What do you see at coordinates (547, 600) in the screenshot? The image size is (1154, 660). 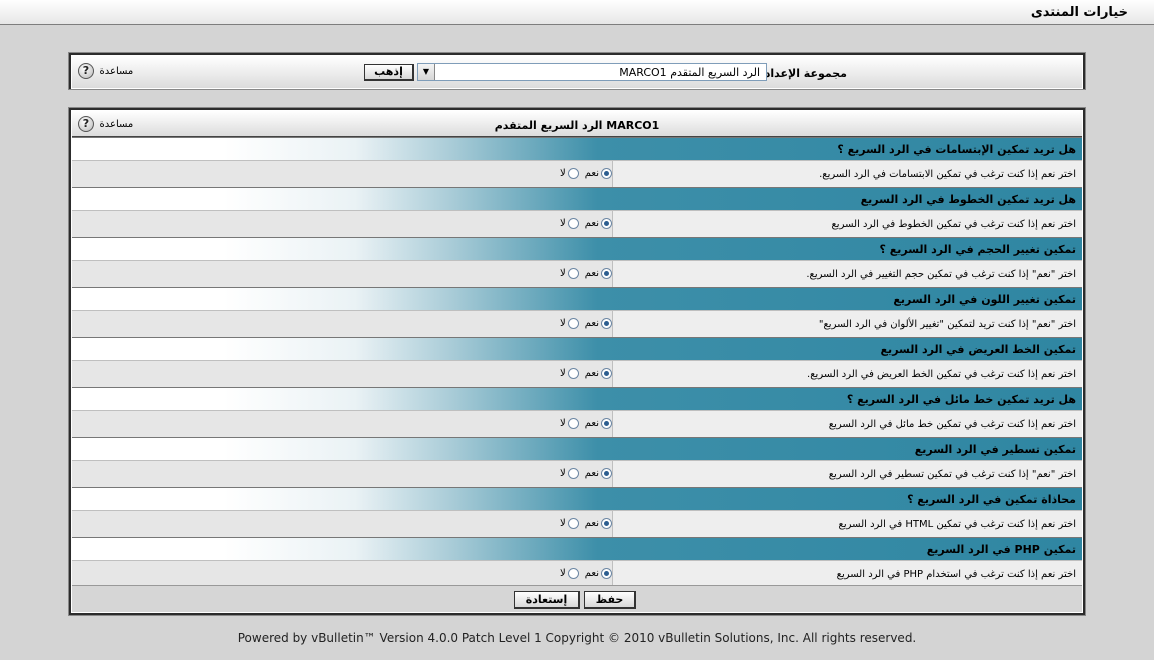 I see `restore-button: إستعادة` at bounding box center [547, 600].